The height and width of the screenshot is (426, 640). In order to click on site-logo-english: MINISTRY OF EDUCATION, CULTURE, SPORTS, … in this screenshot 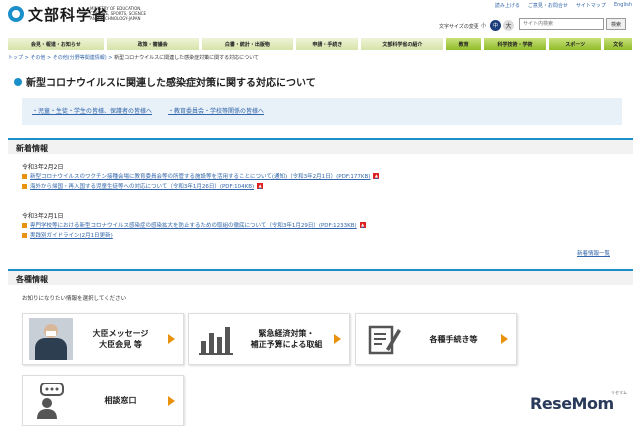, I will do `click(118, 13)`.